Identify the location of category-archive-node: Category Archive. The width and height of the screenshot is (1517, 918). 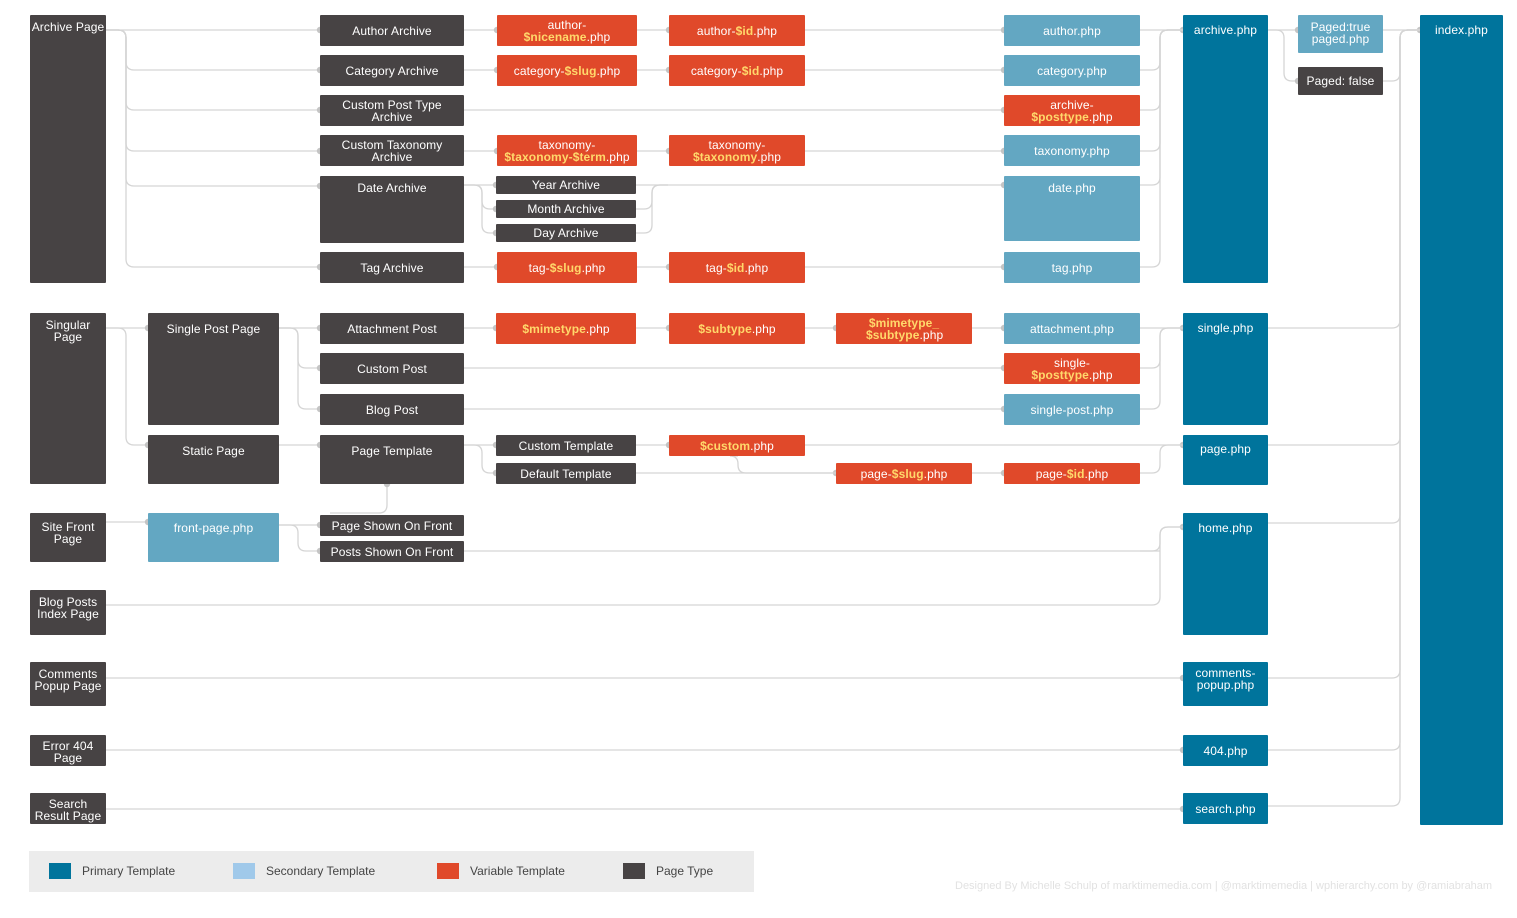
(392, 70).